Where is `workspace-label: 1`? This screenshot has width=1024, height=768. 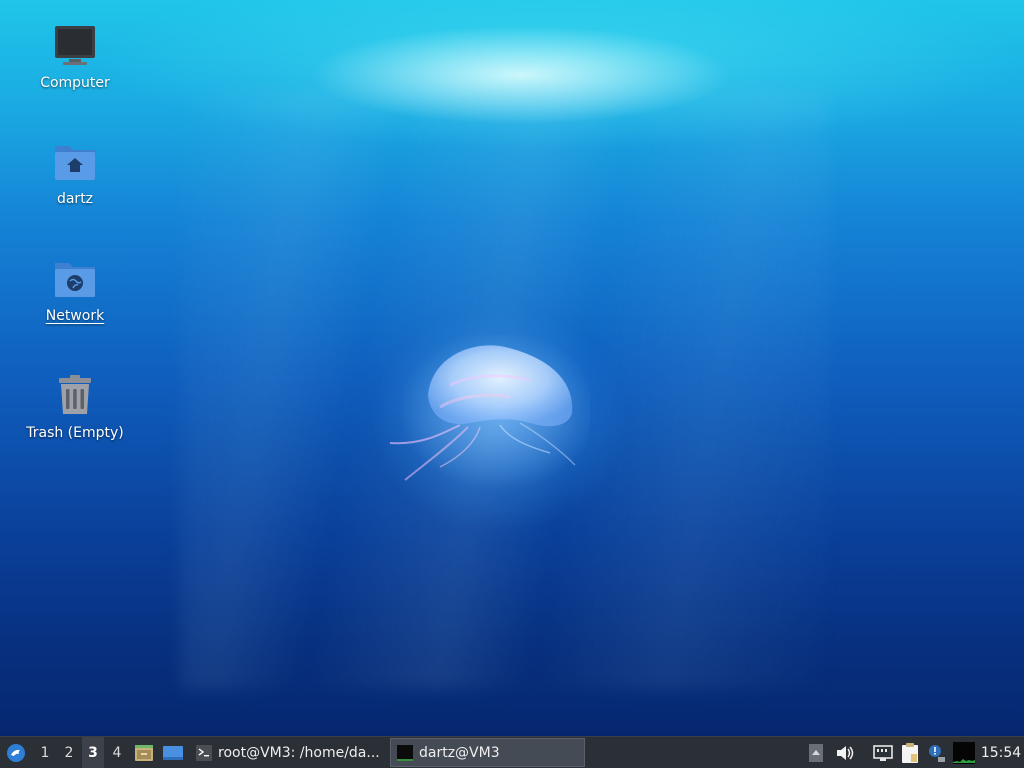 workspace-label: 1 is located at coordinates (45, 752).